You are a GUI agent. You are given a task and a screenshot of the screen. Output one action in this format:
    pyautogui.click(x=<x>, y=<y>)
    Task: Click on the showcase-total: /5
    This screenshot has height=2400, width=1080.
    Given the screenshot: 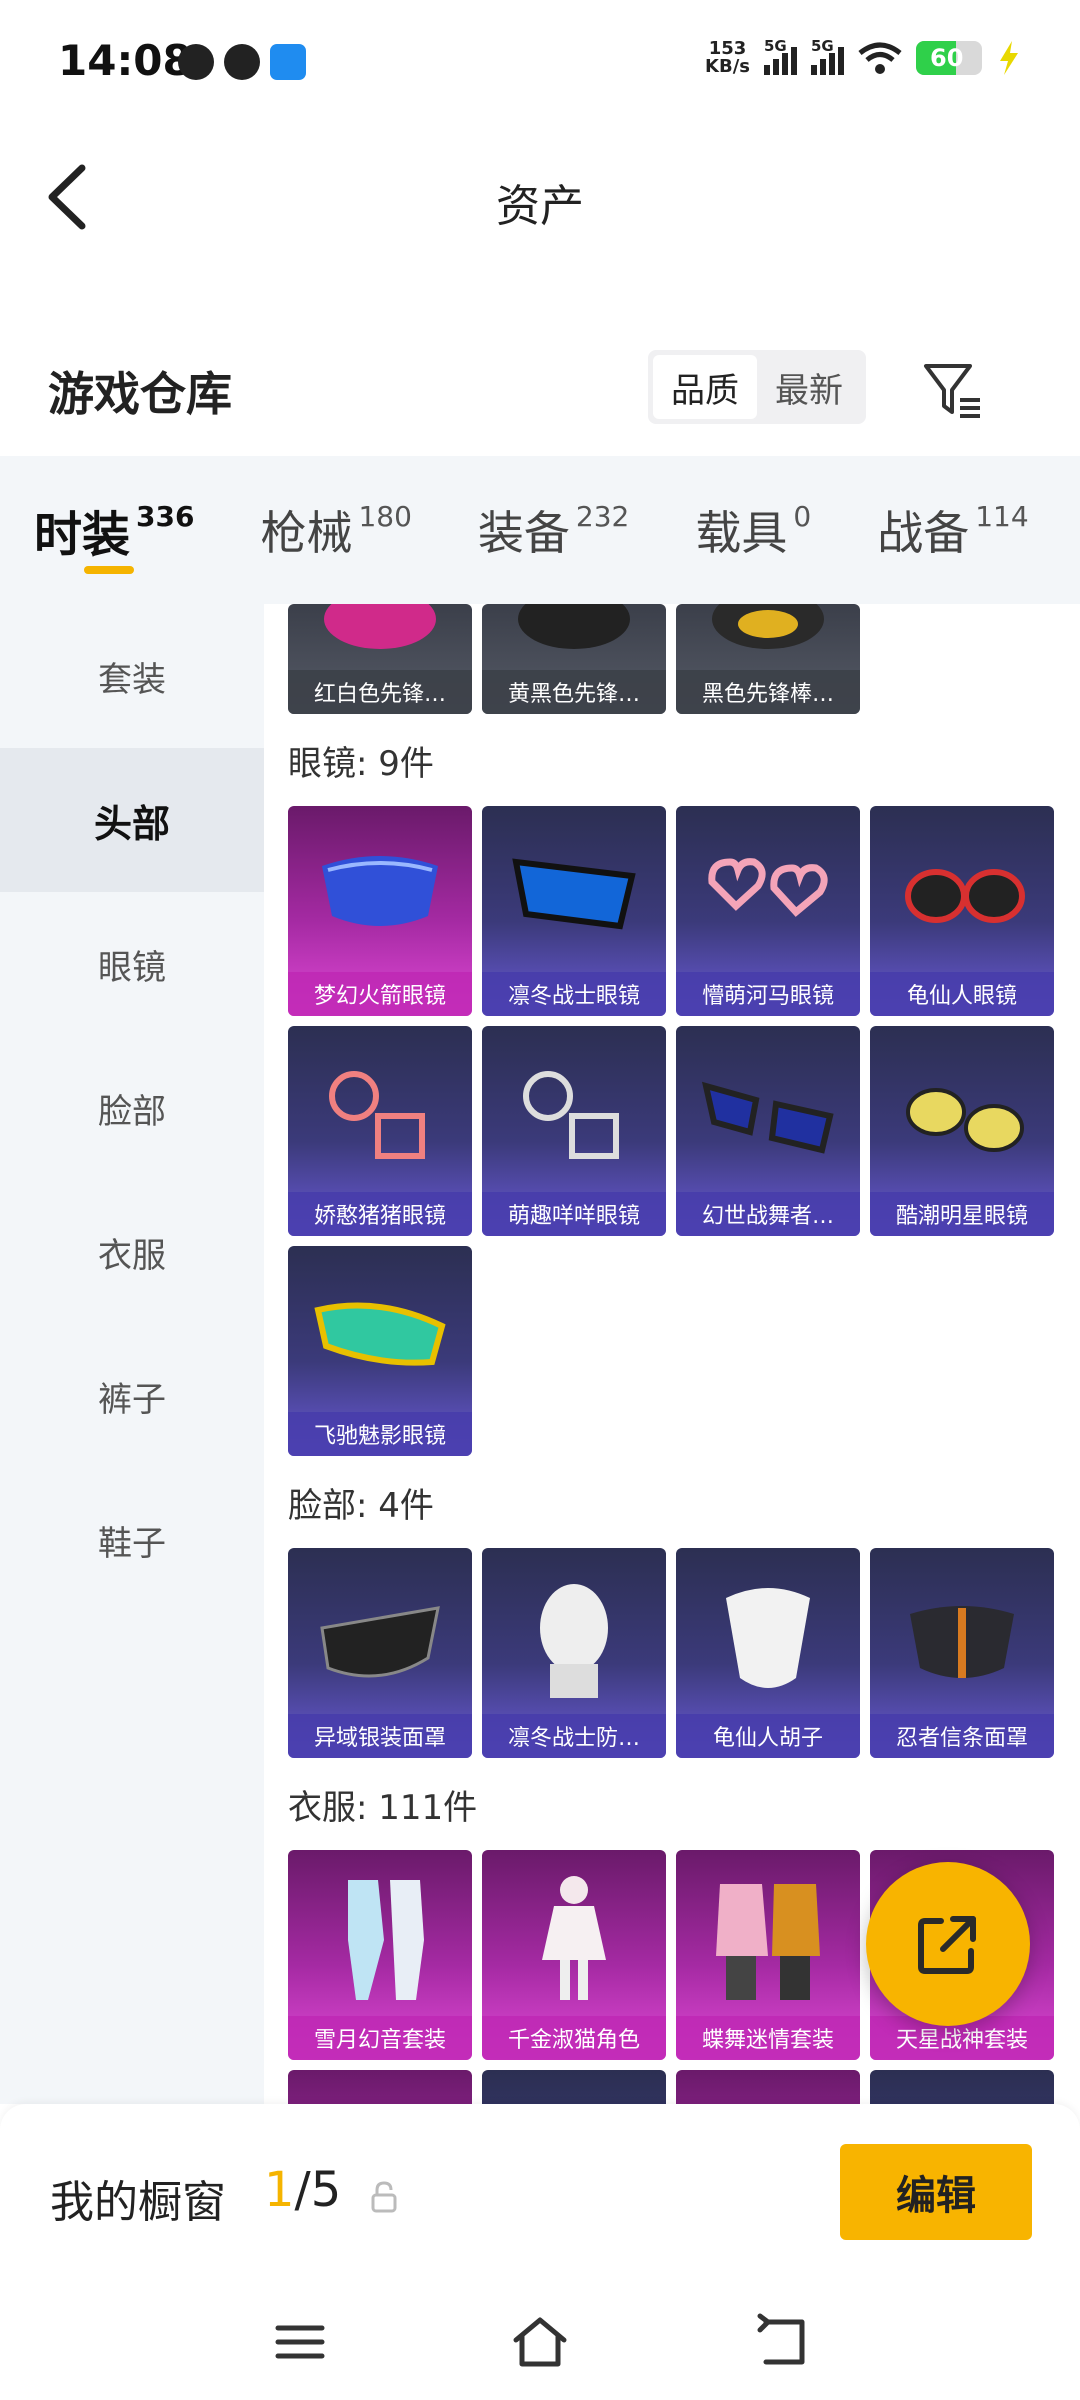 What is the action you would take?
    pyautogui.click(x=318, y=2190)
    